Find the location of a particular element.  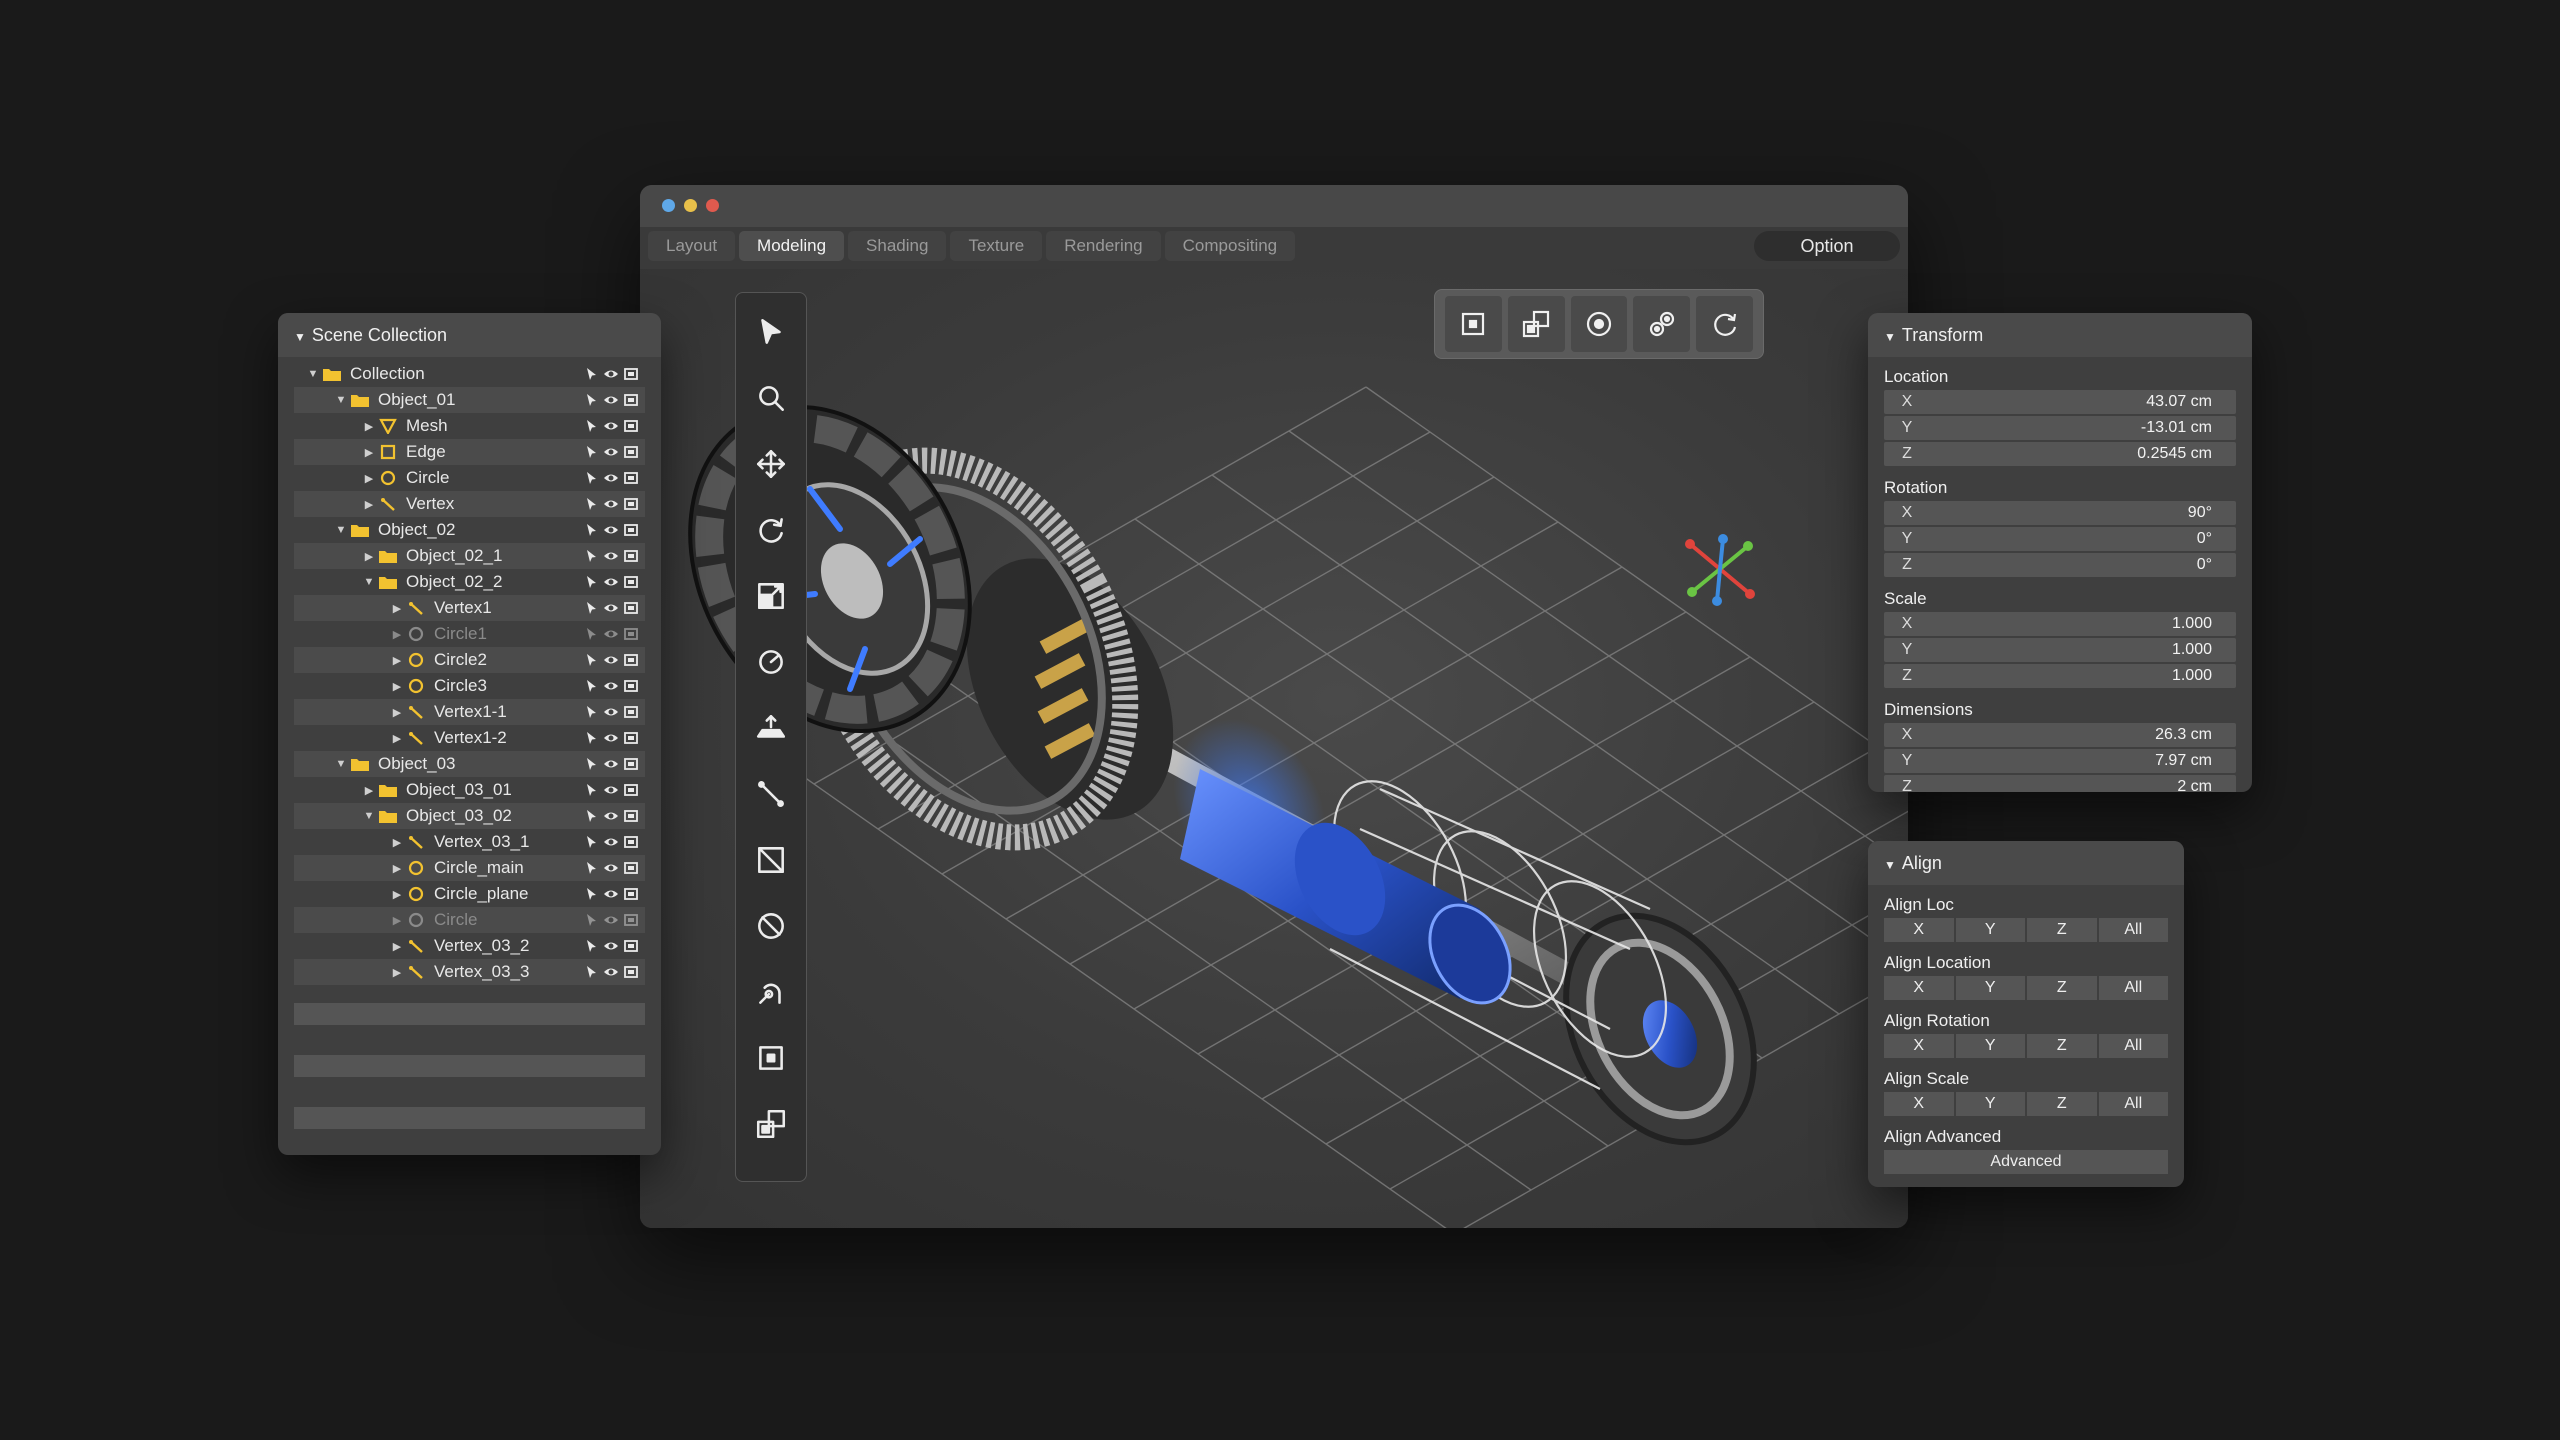

transform-field: Y 1.000 is located at coordinates (2060, 650).